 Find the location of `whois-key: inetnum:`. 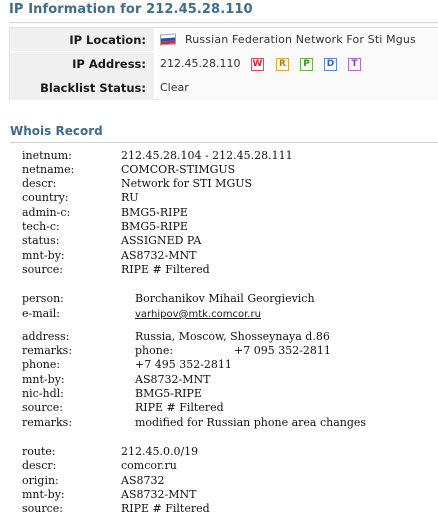

whois-key: inetnum: is located at coordinates (47, 155).